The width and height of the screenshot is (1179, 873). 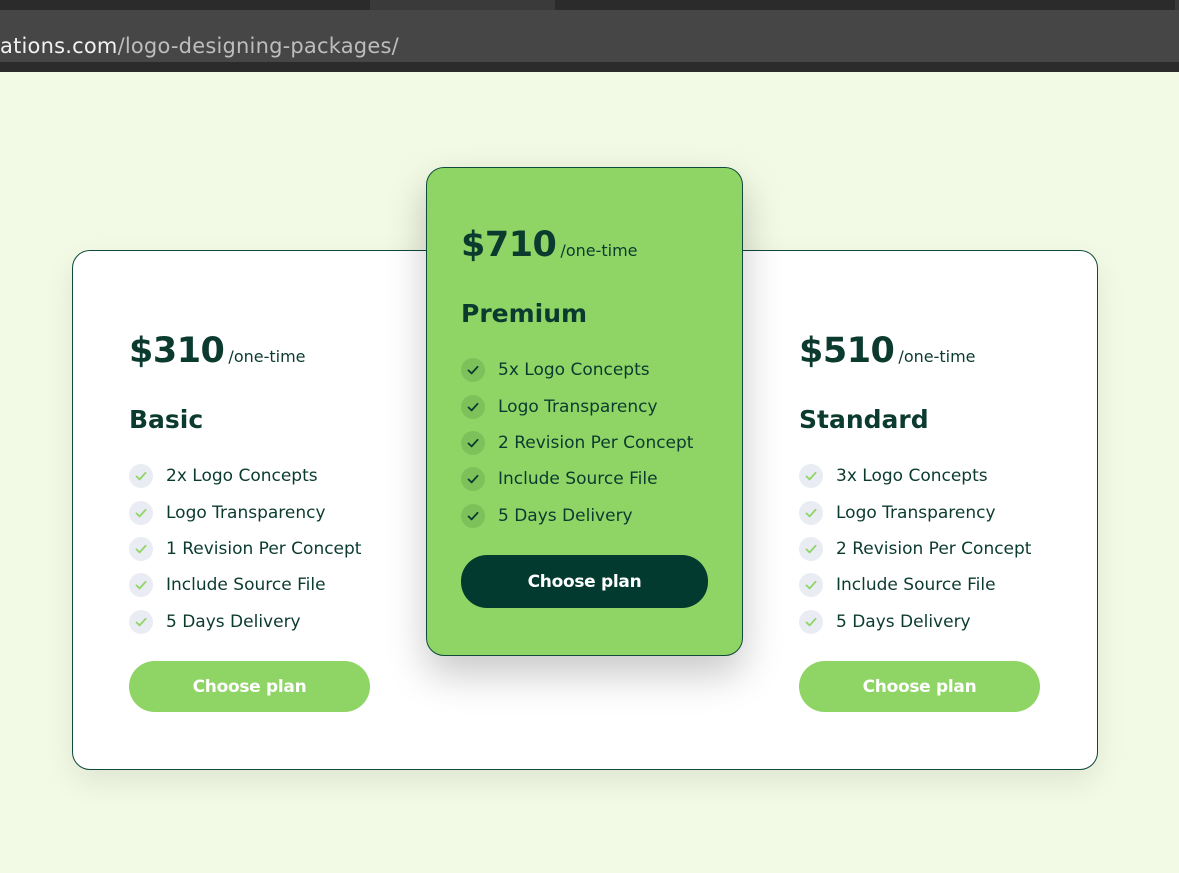 I want to click on feature-label: 3x Logo Concepts, so click(x=912, y=476).